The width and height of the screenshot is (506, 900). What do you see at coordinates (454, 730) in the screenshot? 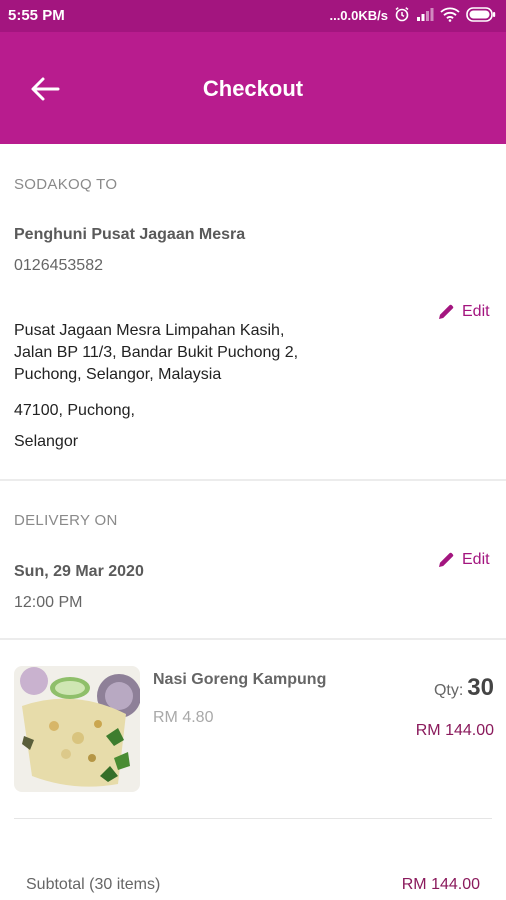
I see `item-line-total: RM 144.00` at bounding box center [454, 730].